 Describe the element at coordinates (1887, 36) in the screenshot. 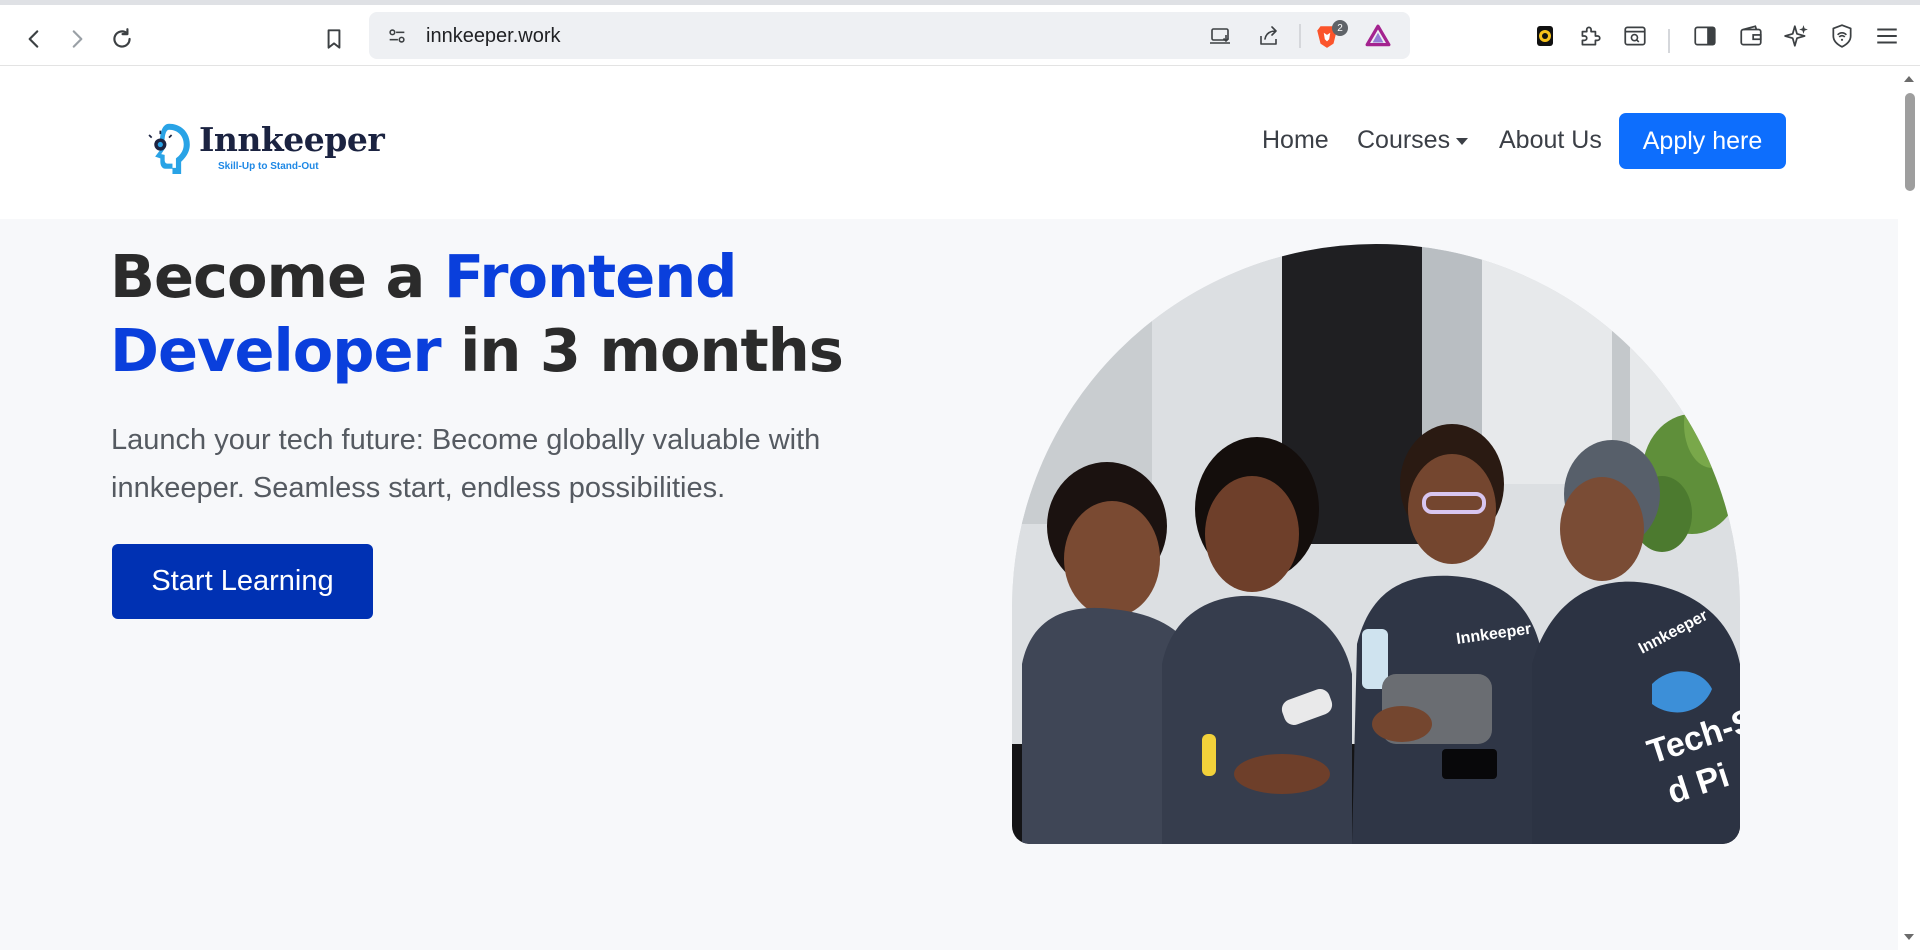

I see `main-menu-icon` at that location.